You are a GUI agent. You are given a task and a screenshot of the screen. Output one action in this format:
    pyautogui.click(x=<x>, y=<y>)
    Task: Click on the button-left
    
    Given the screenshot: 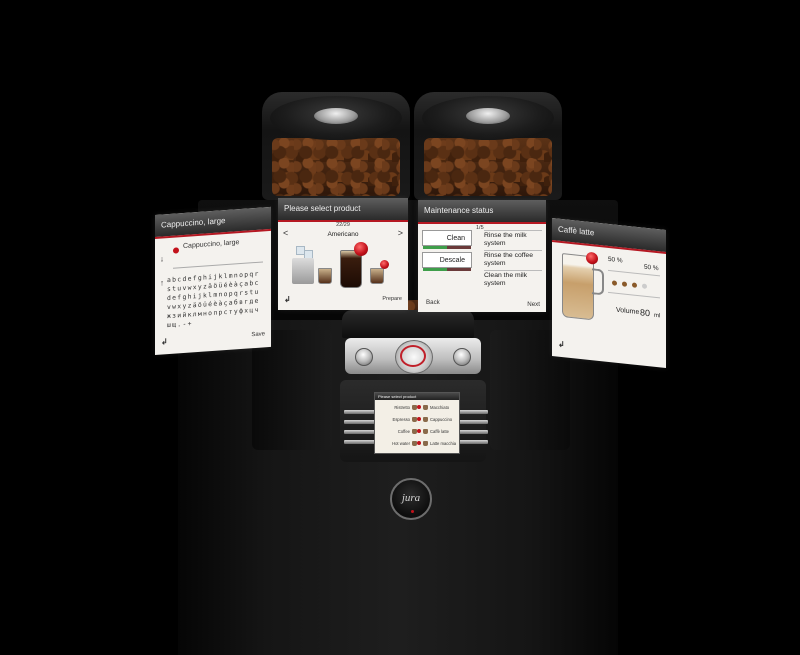 What is the action you would take?
    pyautogui.click(x=364, y=357)
    